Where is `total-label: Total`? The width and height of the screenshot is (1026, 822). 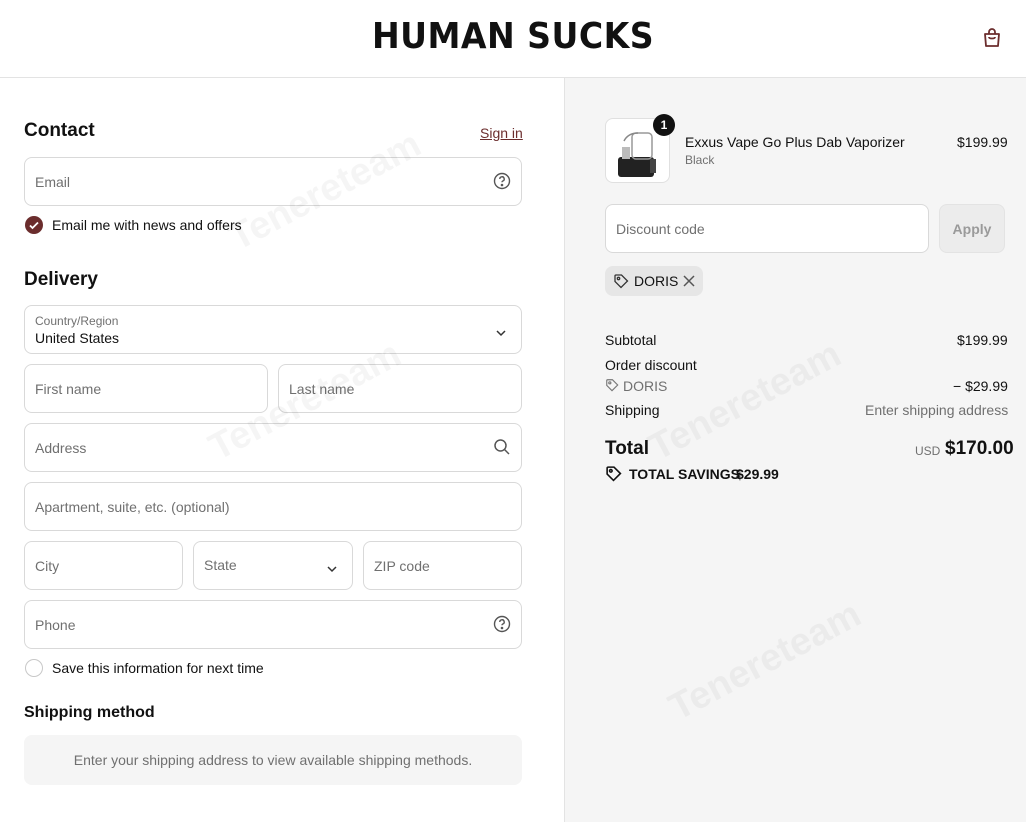
total-label: Total is located at coordinates (627, 448).